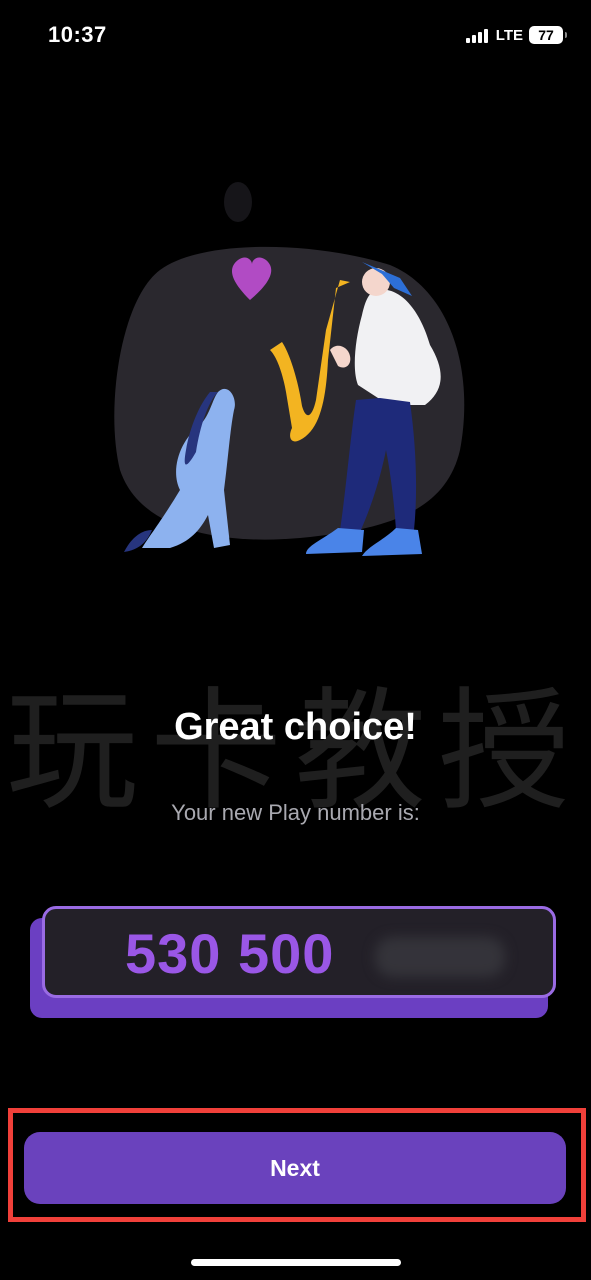 The width and height of the screenshot is (591, 1280). I want to click on status-indicators: LTE 77, so click(516, 35).